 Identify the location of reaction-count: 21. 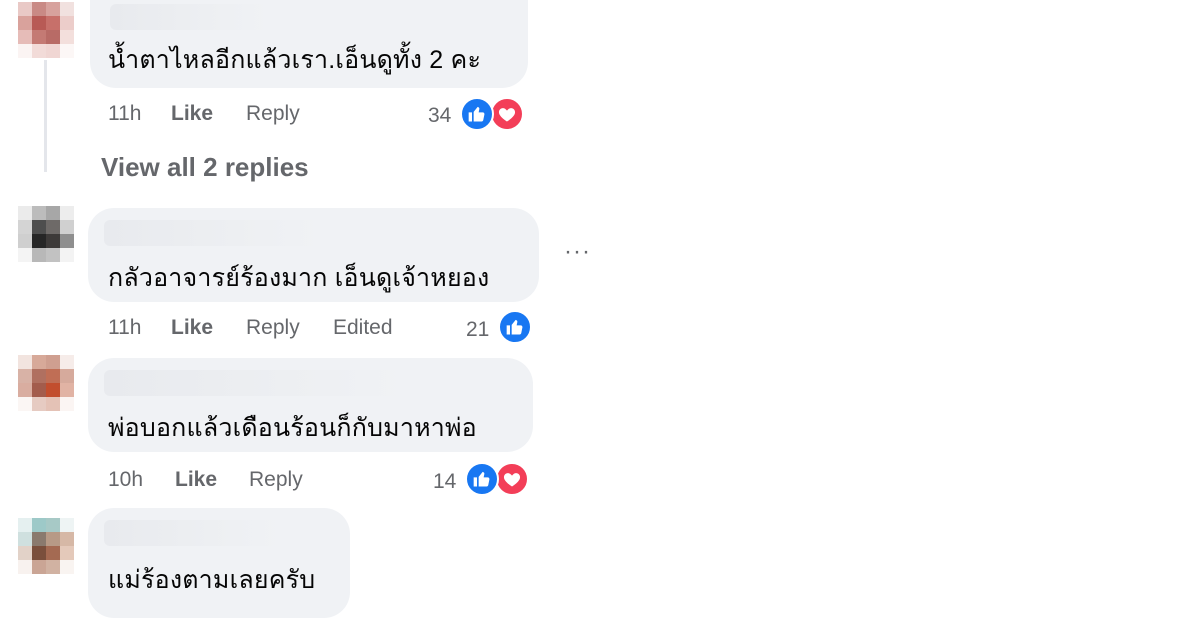
(477, 330).